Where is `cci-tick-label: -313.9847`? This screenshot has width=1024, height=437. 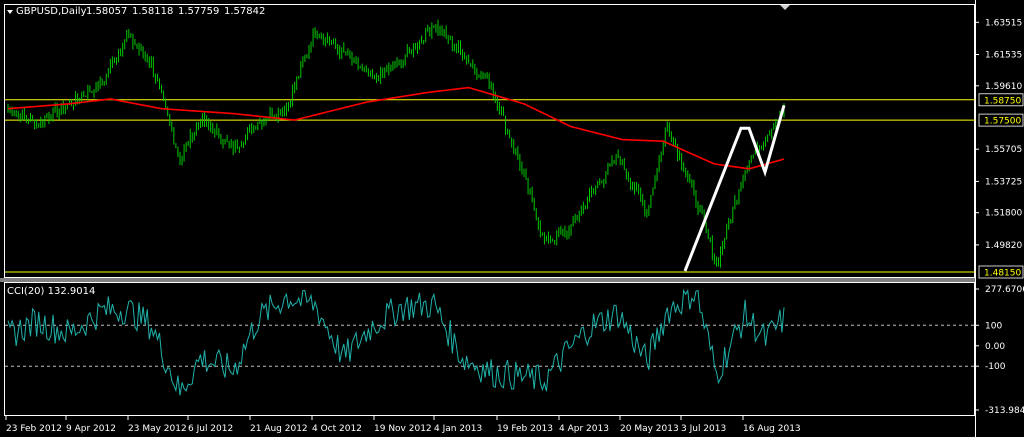 cci-tick-label: -313.9847 is located at coordinates (1004, 411).